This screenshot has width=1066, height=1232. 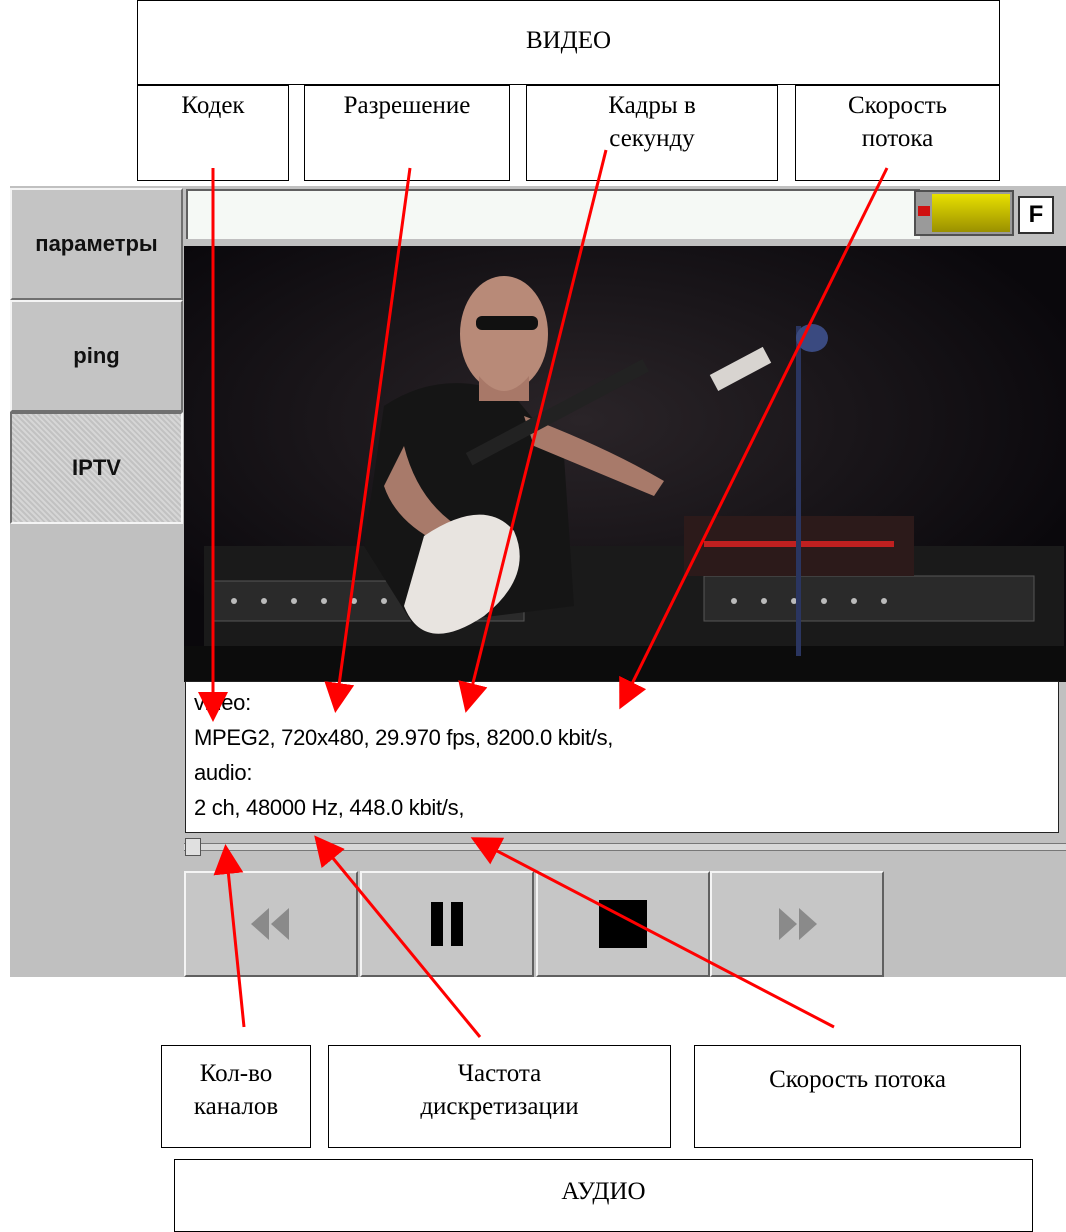 I want to click on video-bitrate-annotation: Скорость потока, so click(x=897, y=133).